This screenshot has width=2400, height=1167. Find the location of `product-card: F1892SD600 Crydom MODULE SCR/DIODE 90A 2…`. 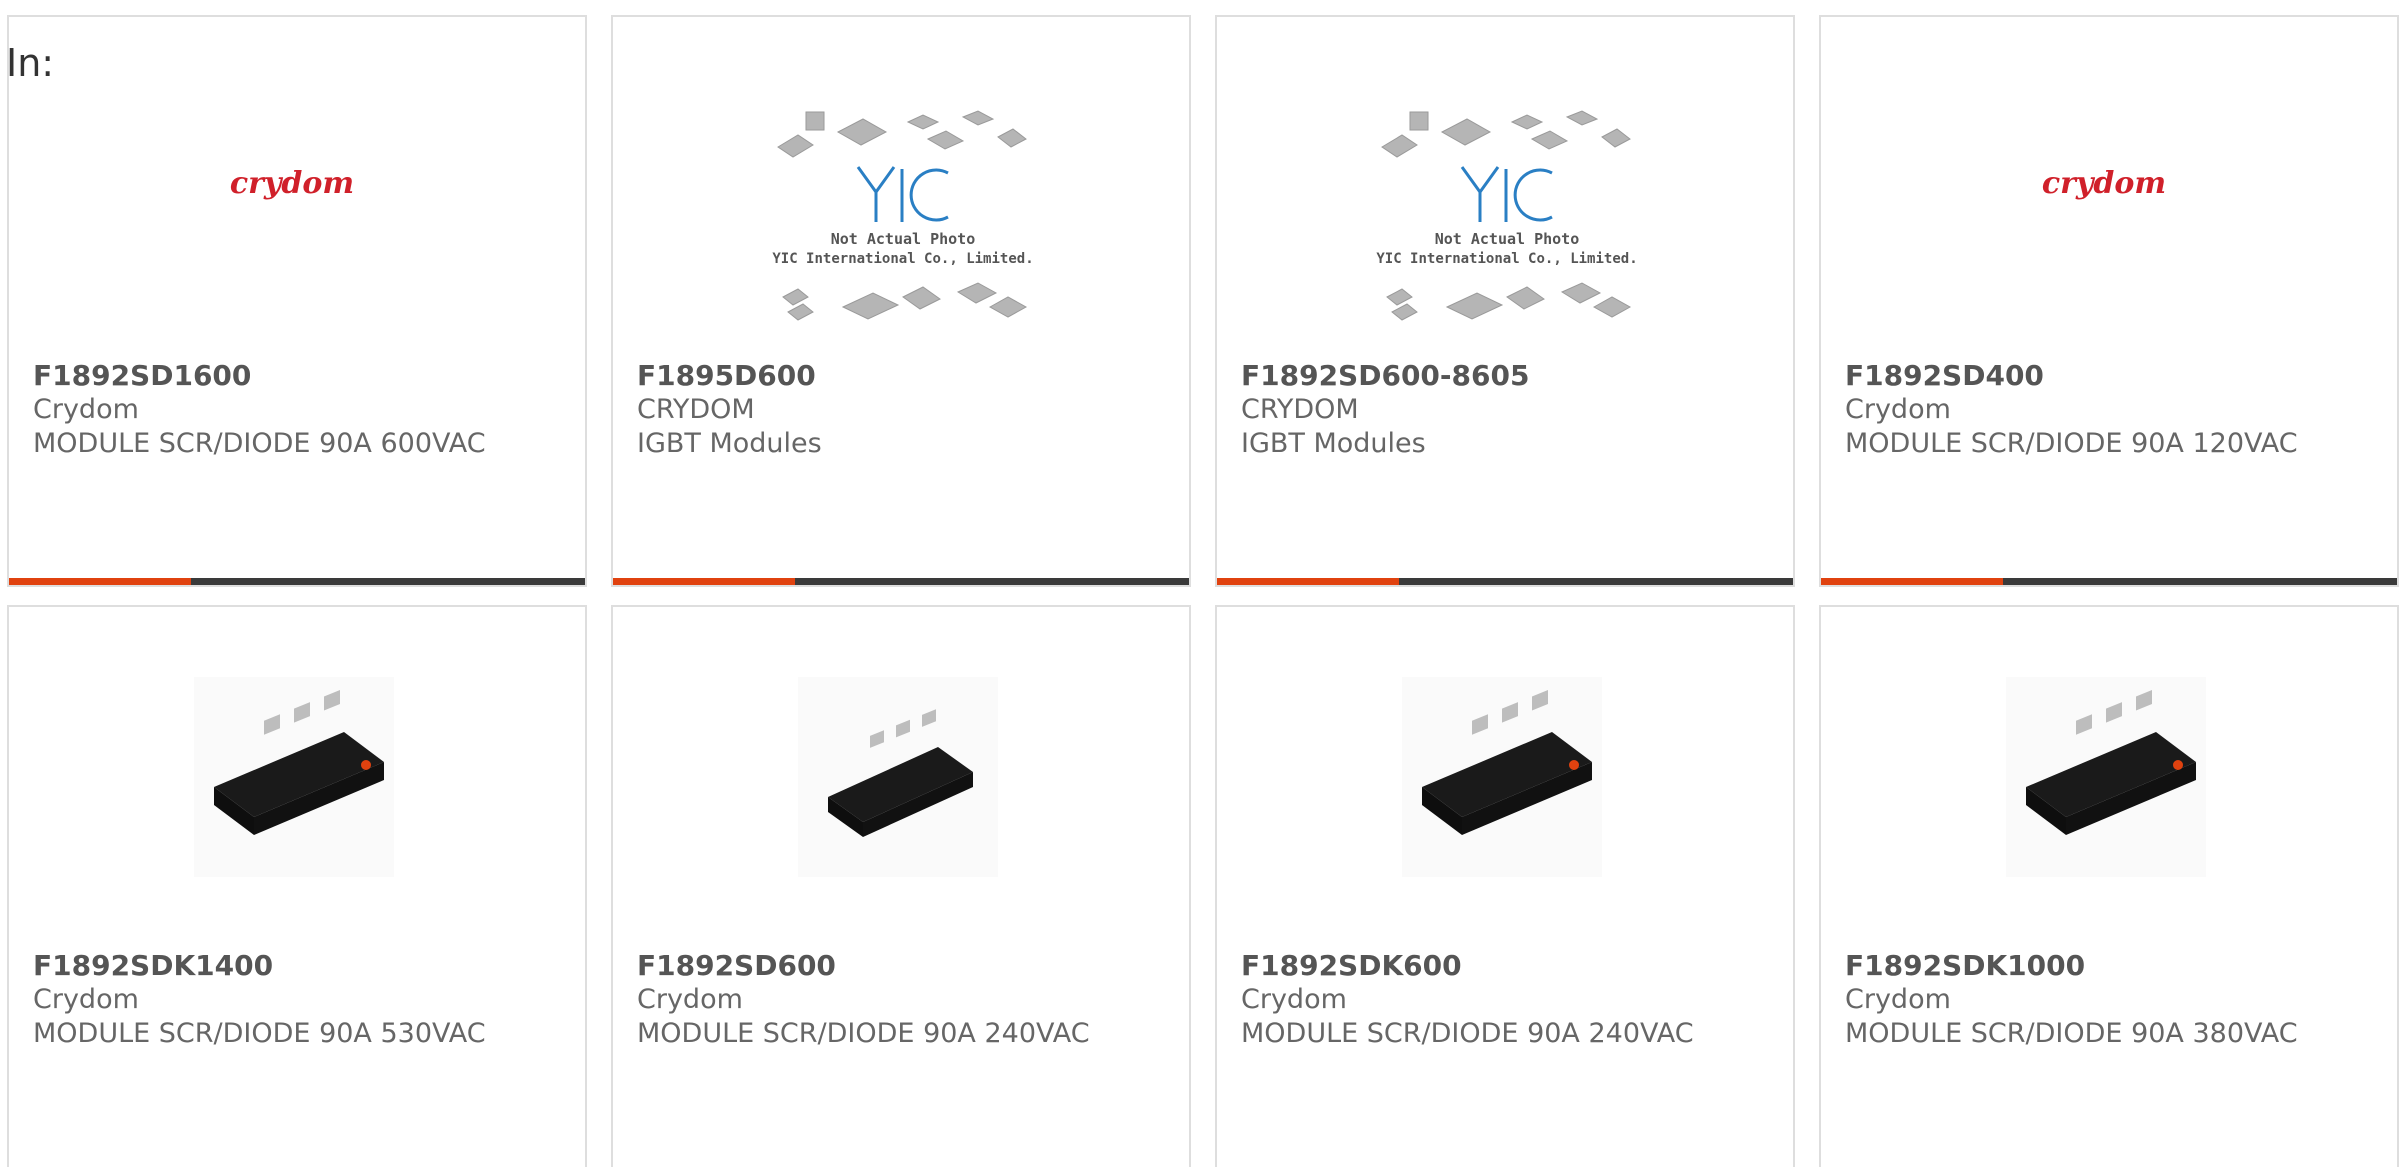

product-card: F1892SD600 Crydom MODULE SCR/DIODE 90A 2… is located at coordinates (901, 886).